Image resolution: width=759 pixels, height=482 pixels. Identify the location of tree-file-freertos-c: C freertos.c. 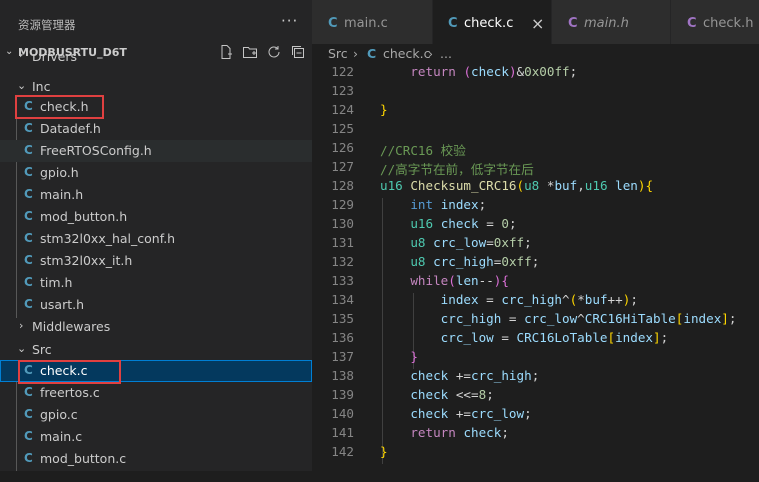
(156, 393).